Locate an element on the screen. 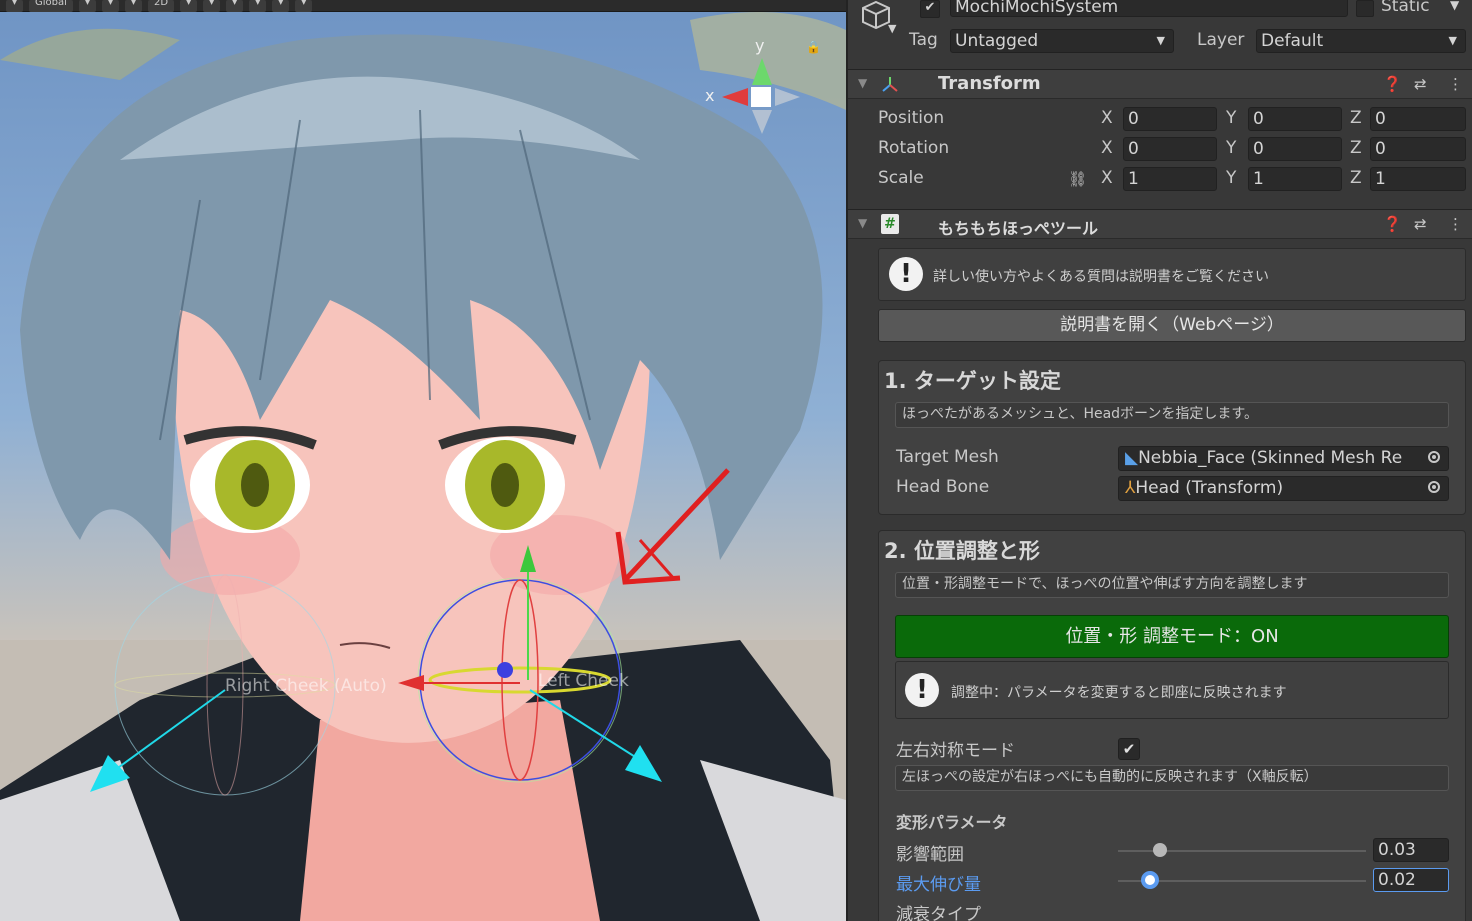 The image size is (1472, 921). head-bone-label: Head Bone is located at coordinates (943, 487).